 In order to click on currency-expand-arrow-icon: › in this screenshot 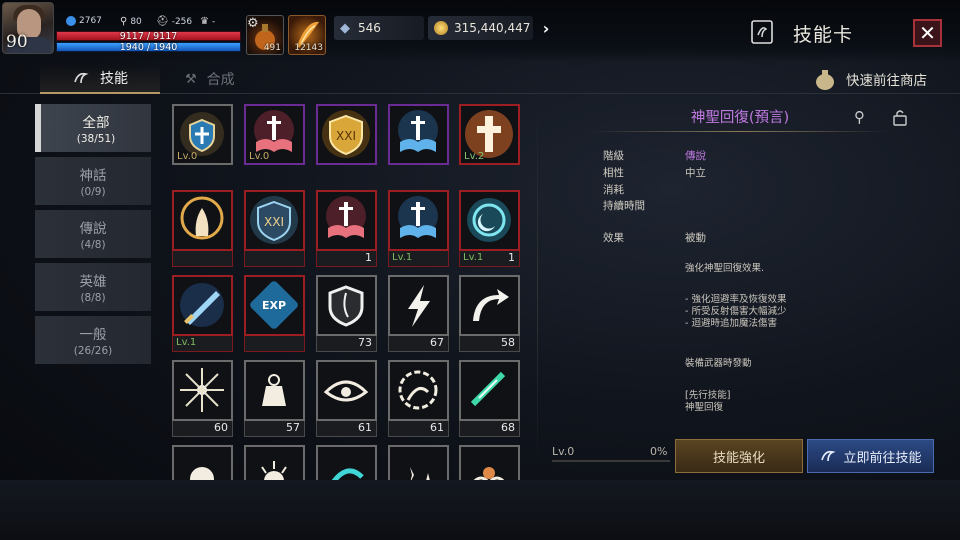, I will do `click(546, 28)`.